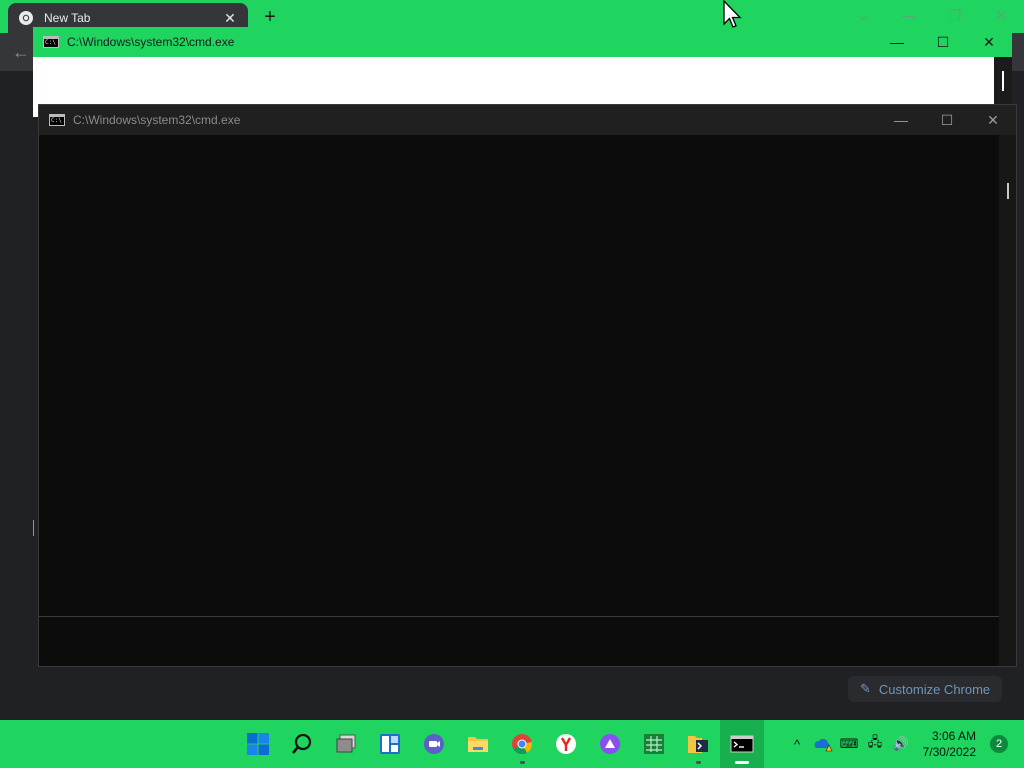 This screenshot has height=768, width=1024. I want to click on cmd-front-scrollbar, so click(1007, 400).